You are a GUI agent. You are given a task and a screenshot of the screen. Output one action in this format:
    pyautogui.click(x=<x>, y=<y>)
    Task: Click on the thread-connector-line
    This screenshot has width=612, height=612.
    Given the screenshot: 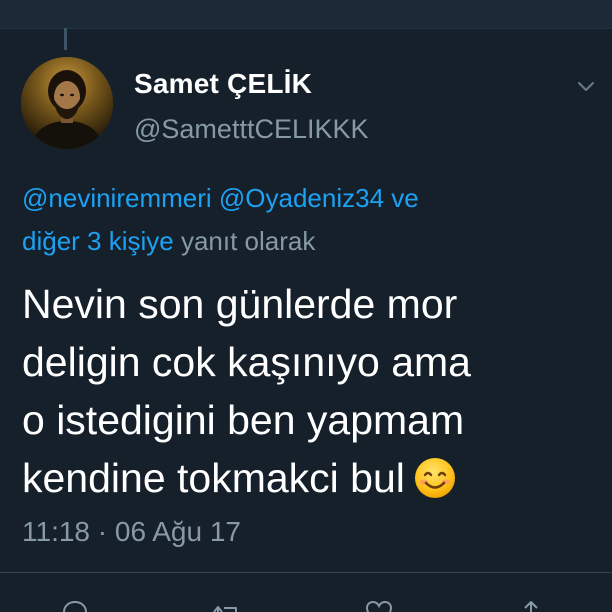 What is the action you would take?
    pyautogui.click(x=65, y=39)
    